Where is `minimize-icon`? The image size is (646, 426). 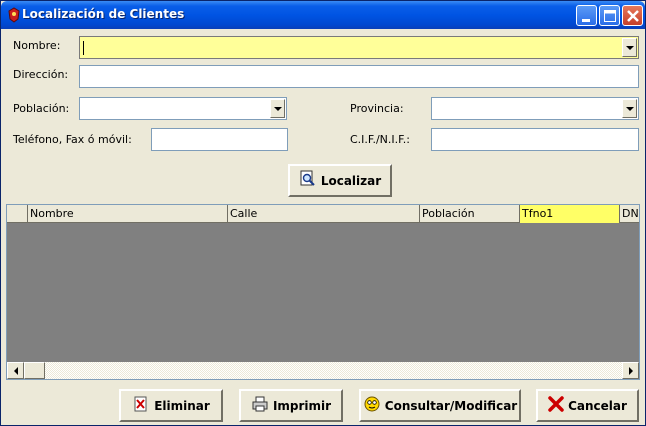
minimize-icon is located at coordinates (586, 15).